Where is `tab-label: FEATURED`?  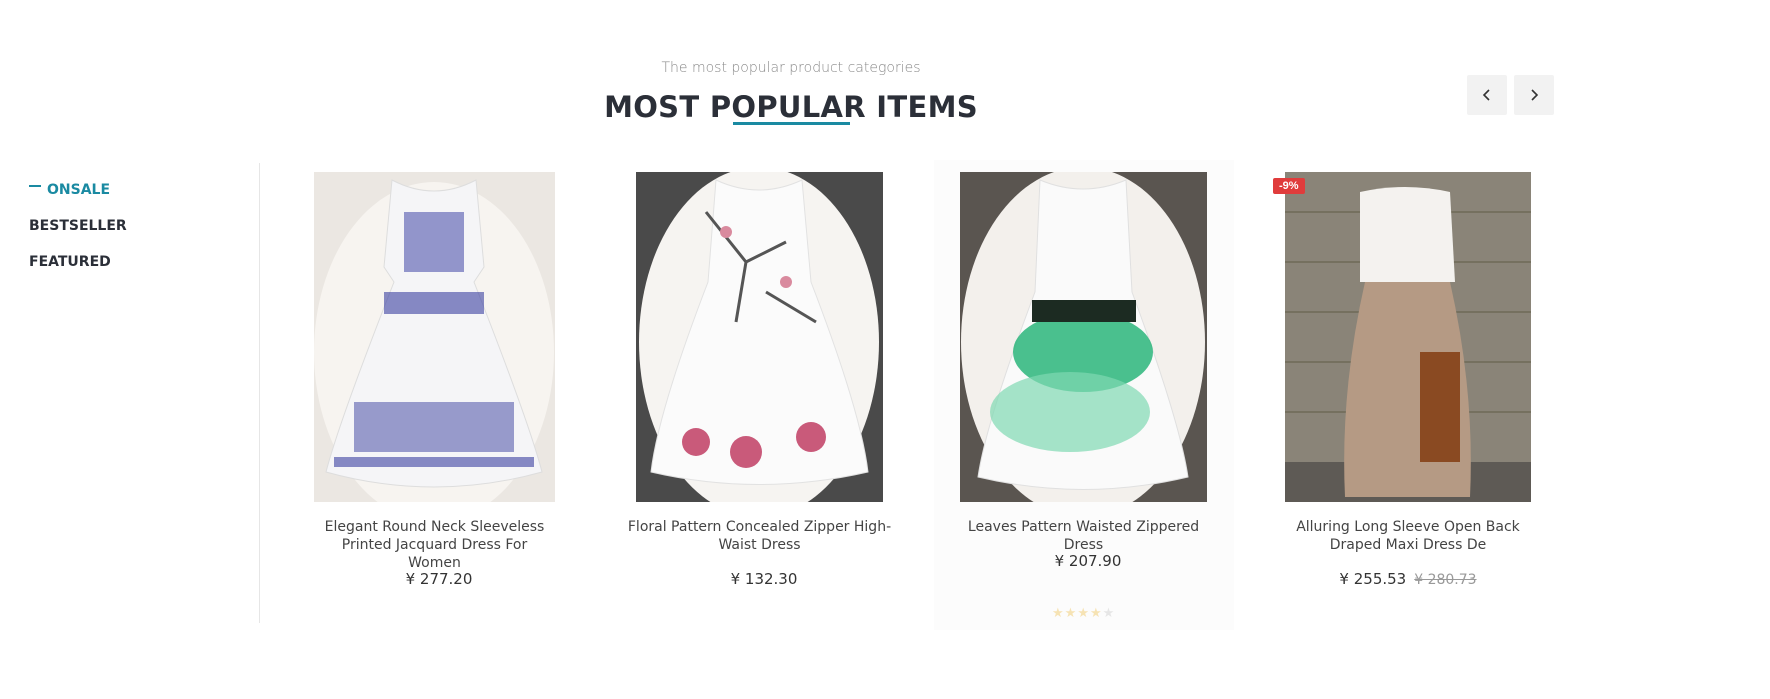 tab-label: FEATURED is located at coordinates (70, 262).